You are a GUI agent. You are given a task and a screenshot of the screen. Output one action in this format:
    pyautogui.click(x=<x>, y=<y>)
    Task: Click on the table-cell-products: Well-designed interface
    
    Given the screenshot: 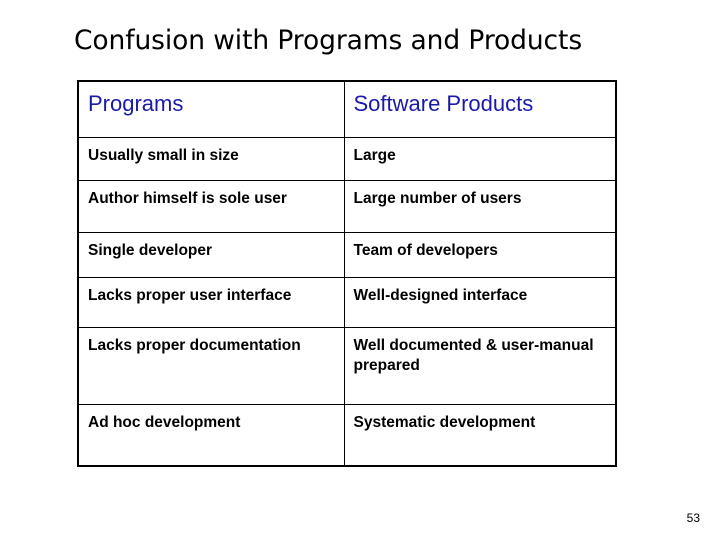 What is the action you would take?
    pyautogui.click(x=480, y=302)
    